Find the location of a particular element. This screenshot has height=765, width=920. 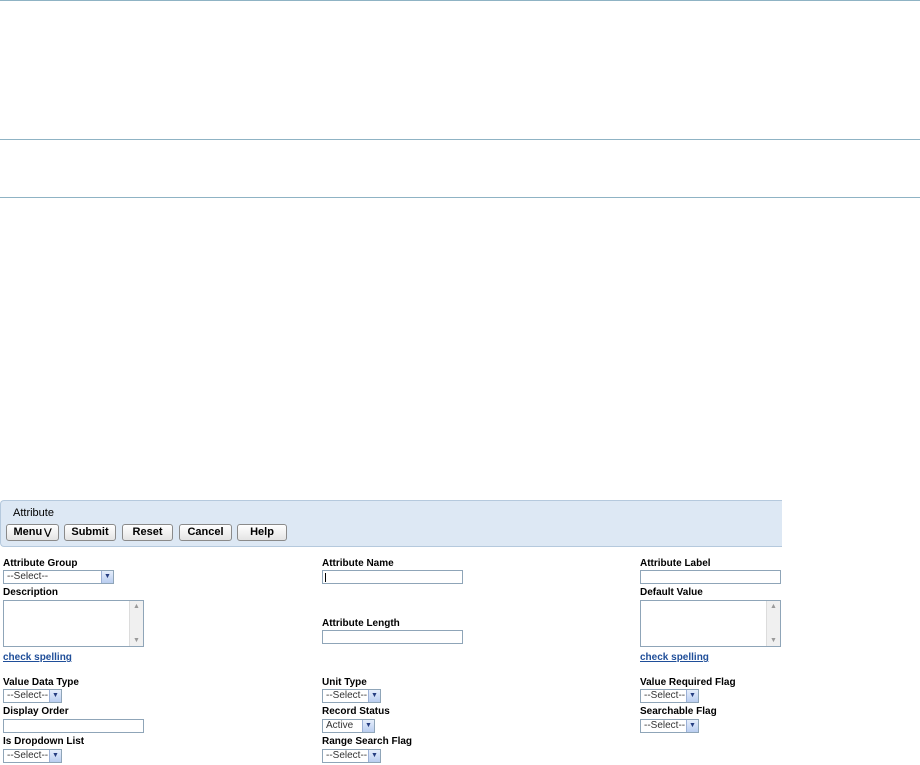

unit-type-select: --Select-- ▼ is located at coordinates (351, 696).